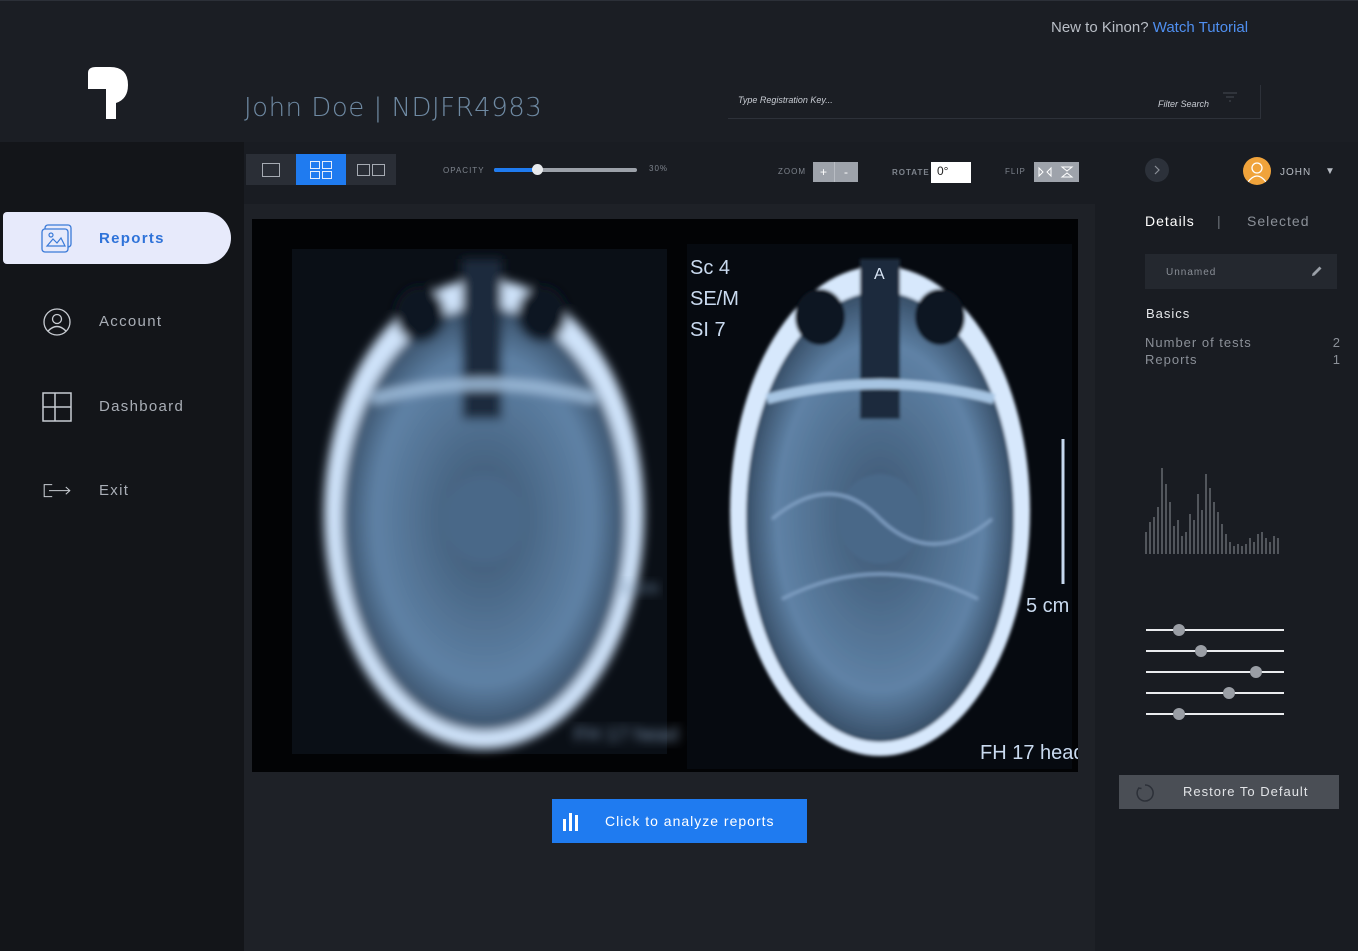 This screenshot has width=1358, height=951. I want to click on split-view-icon, so click(371, 169).